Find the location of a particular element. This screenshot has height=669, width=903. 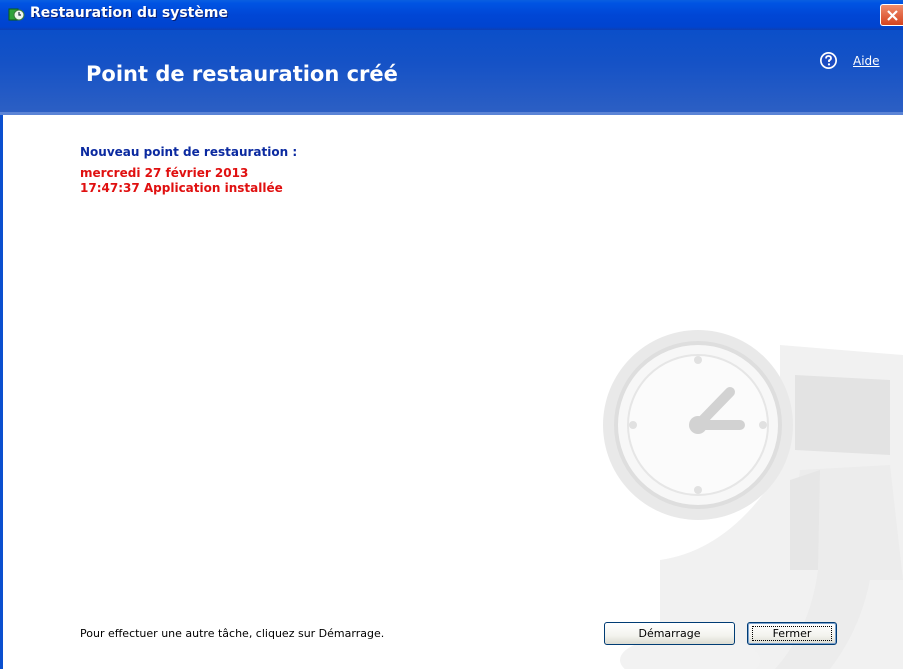

help-link: Aide is located at coordinates (866, 61).